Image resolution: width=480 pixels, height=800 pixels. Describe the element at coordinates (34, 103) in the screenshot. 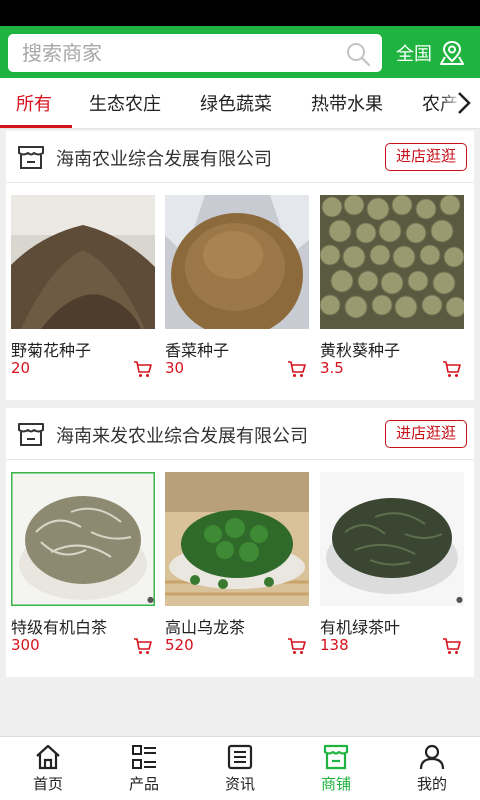

I see `tab-all: 所有` at that location.